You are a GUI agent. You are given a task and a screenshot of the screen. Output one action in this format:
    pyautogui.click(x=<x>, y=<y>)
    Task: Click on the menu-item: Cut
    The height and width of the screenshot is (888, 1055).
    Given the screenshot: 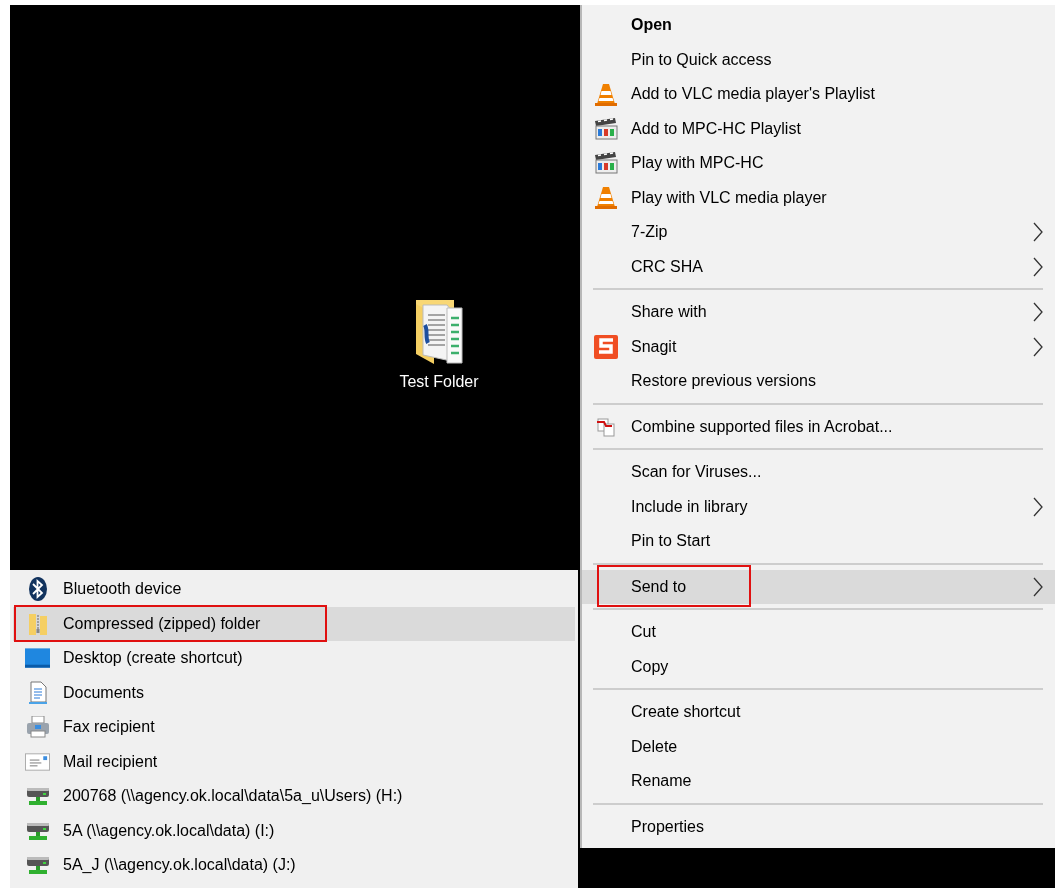 What is the action you would take?
    pyautogui.click(x=818, y=632)
    